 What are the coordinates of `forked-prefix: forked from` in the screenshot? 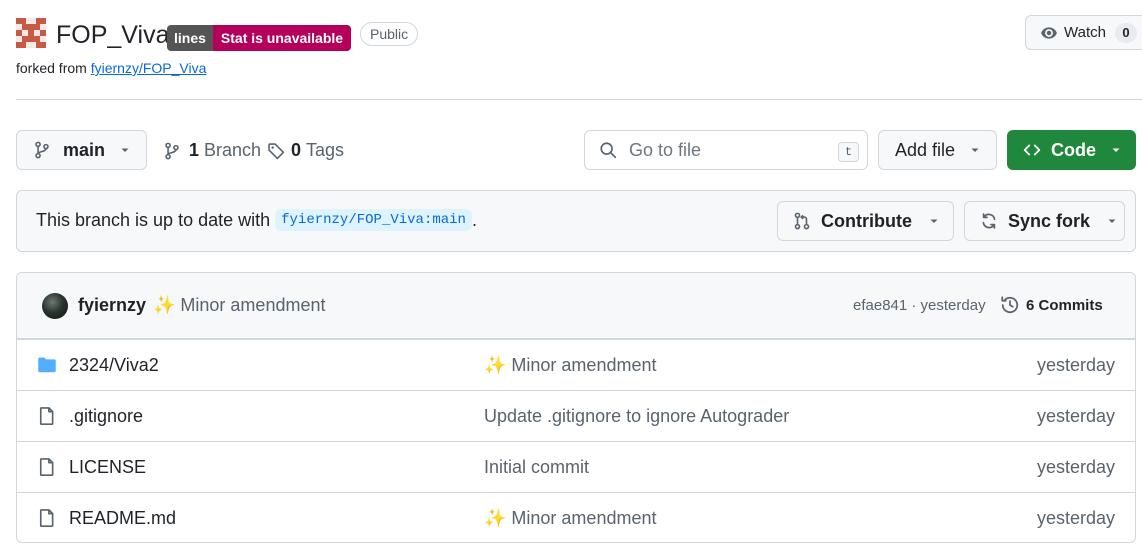 It's located at (51, 68).